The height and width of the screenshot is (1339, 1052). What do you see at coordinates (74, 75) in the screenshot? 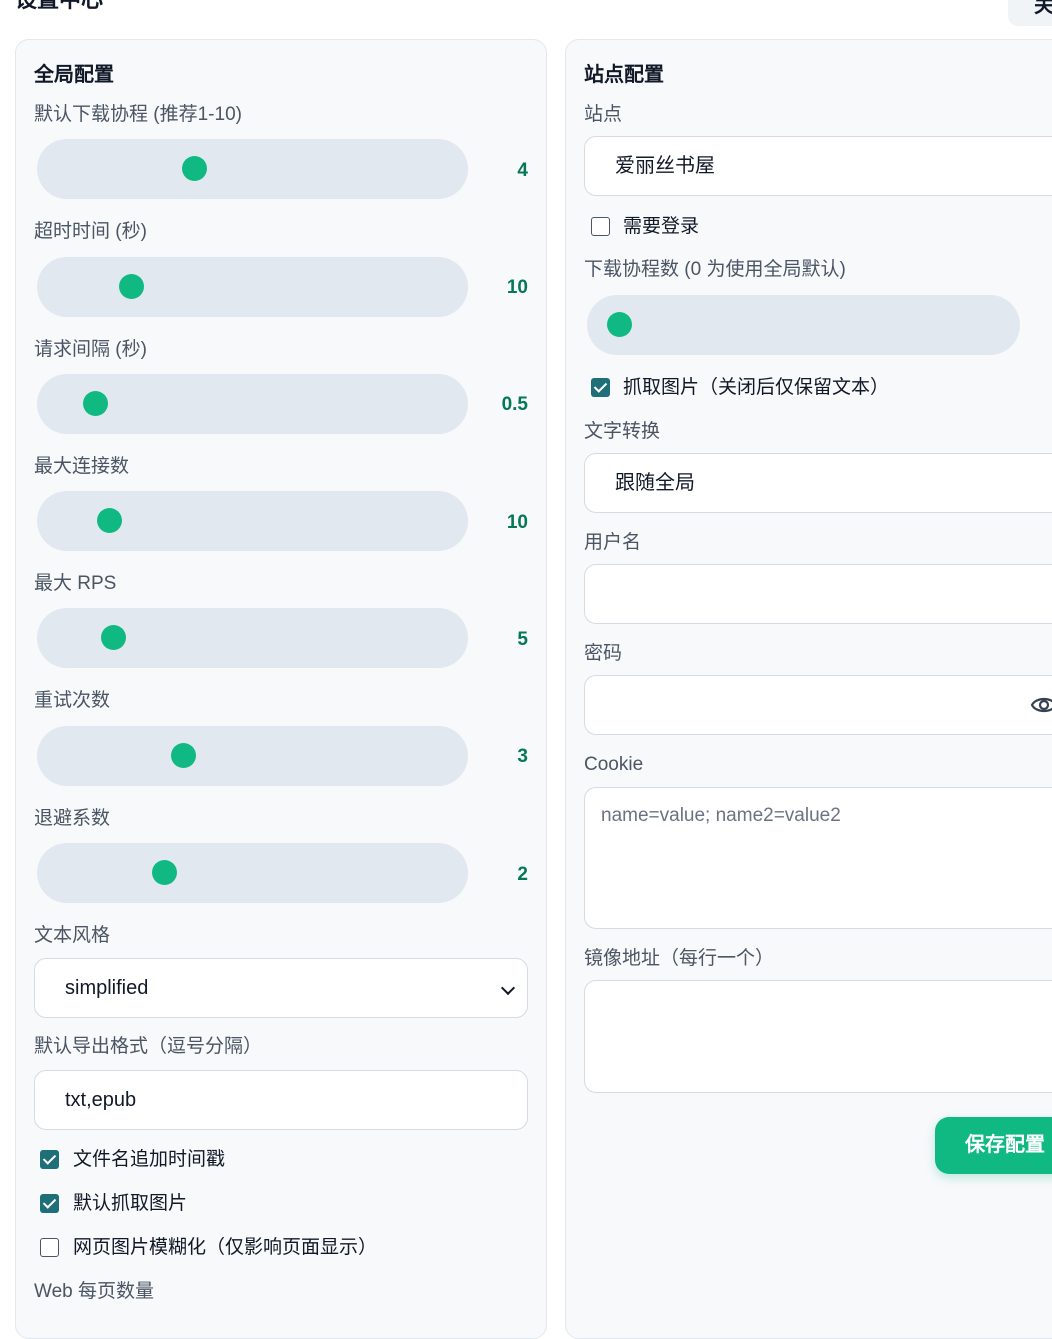
I see `global-config-title: 全局配置` at bounding box center [74, 75].